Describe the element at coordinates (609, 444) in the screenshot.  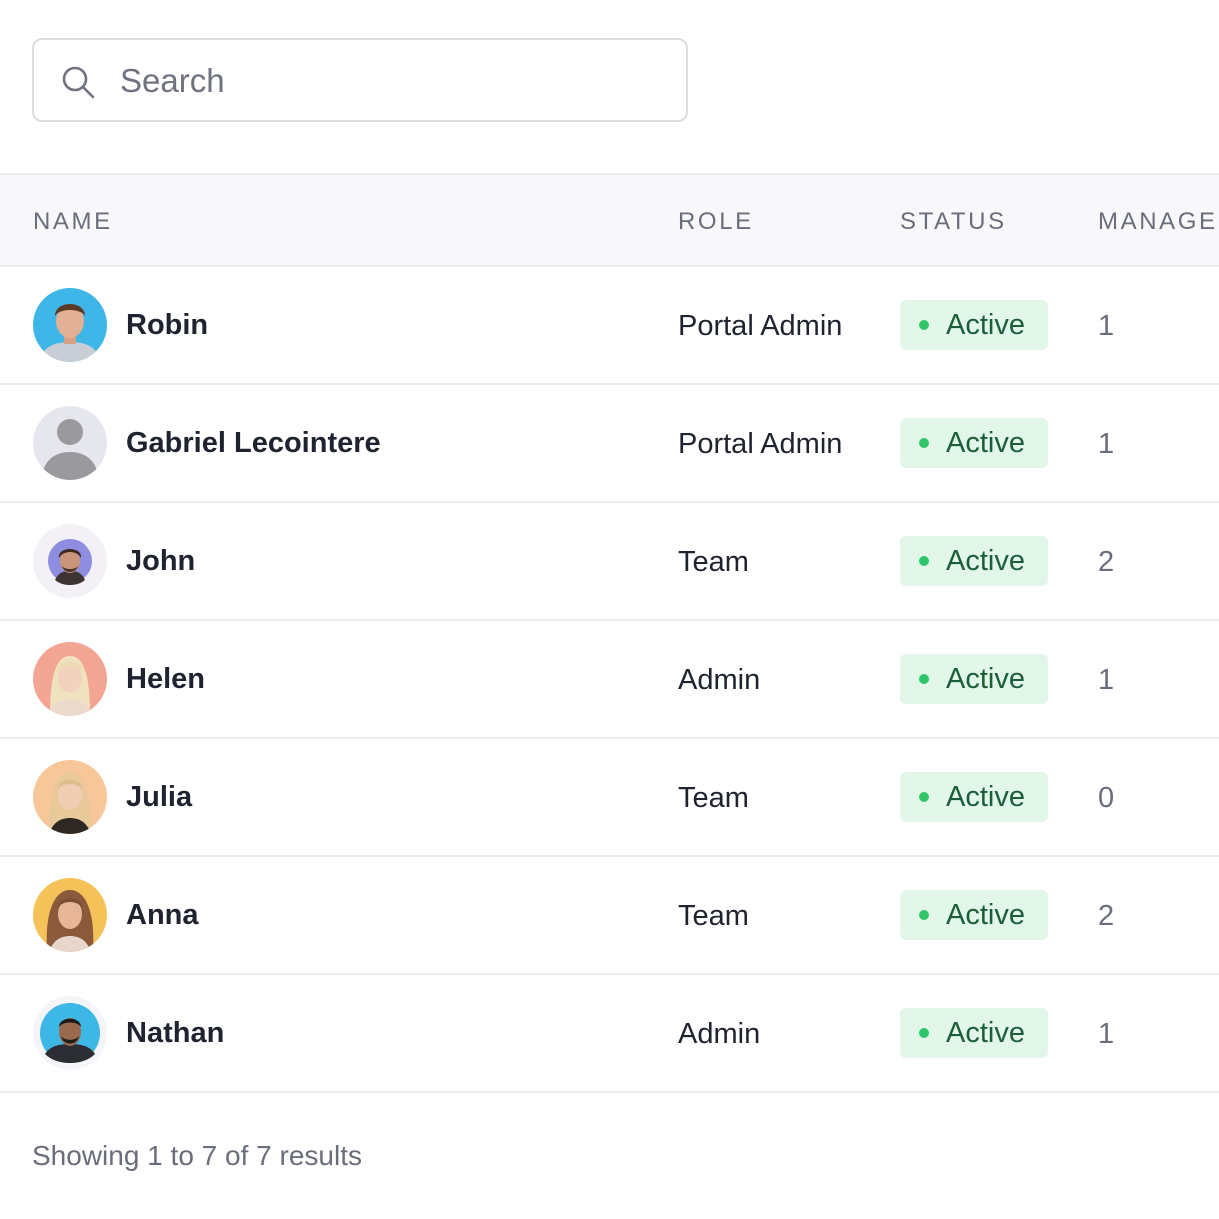
I see `table-row: Gabriel Lecointere Portal Admin Active 1` at that location.